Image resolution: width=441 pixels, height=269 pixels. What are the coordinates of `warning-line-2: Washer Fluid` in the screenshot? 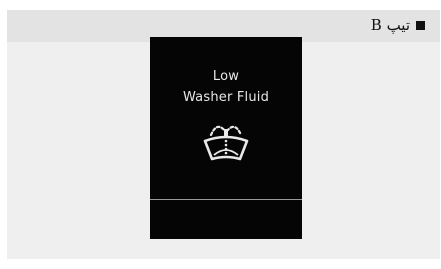 It's located at (226, 97).